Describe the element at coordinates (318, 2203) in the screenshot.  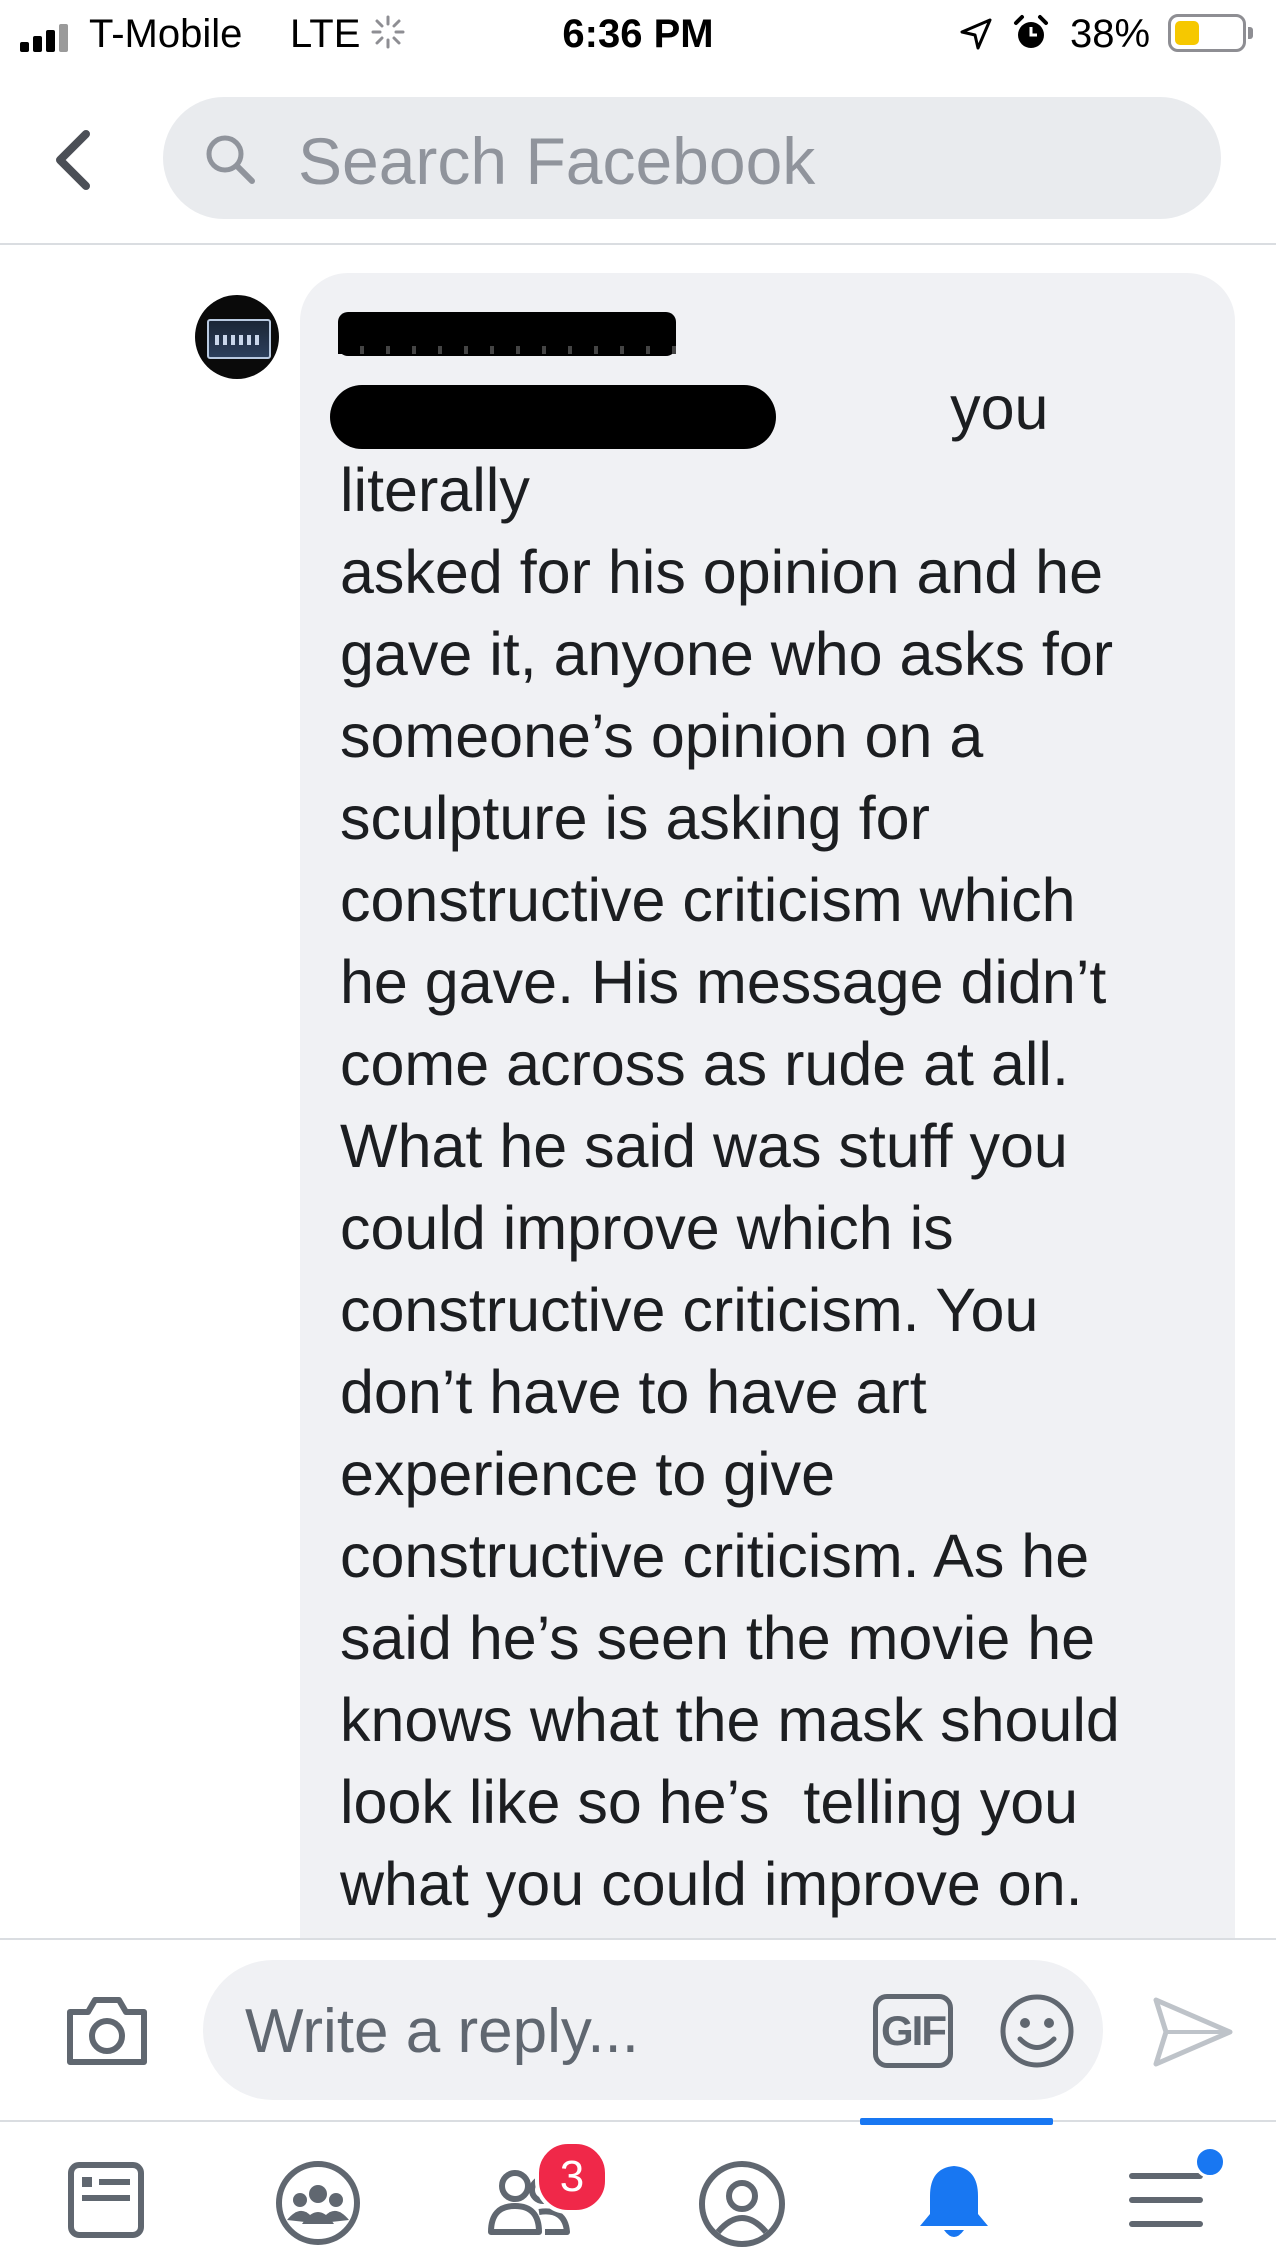
I see `groups-icon` at that location.